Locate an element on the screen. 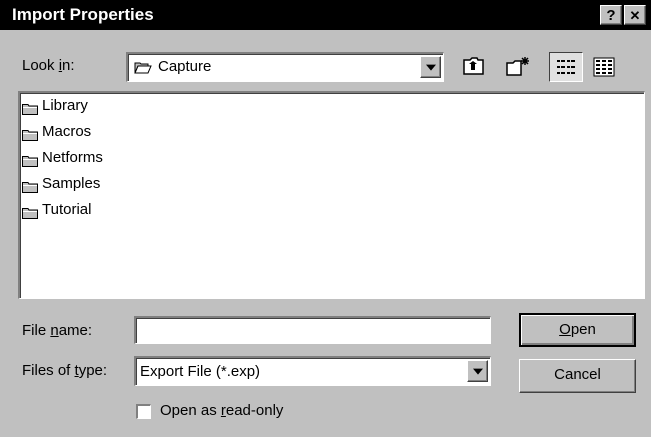  file-name: Macros is located at coordinates (67, 131).